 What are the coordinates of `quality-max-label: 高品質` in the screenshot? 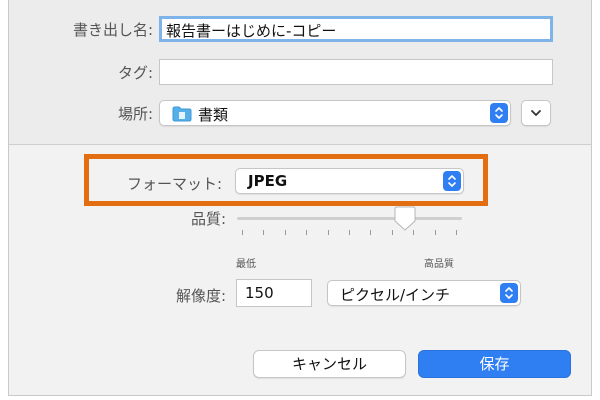 It's located at (439, 264).